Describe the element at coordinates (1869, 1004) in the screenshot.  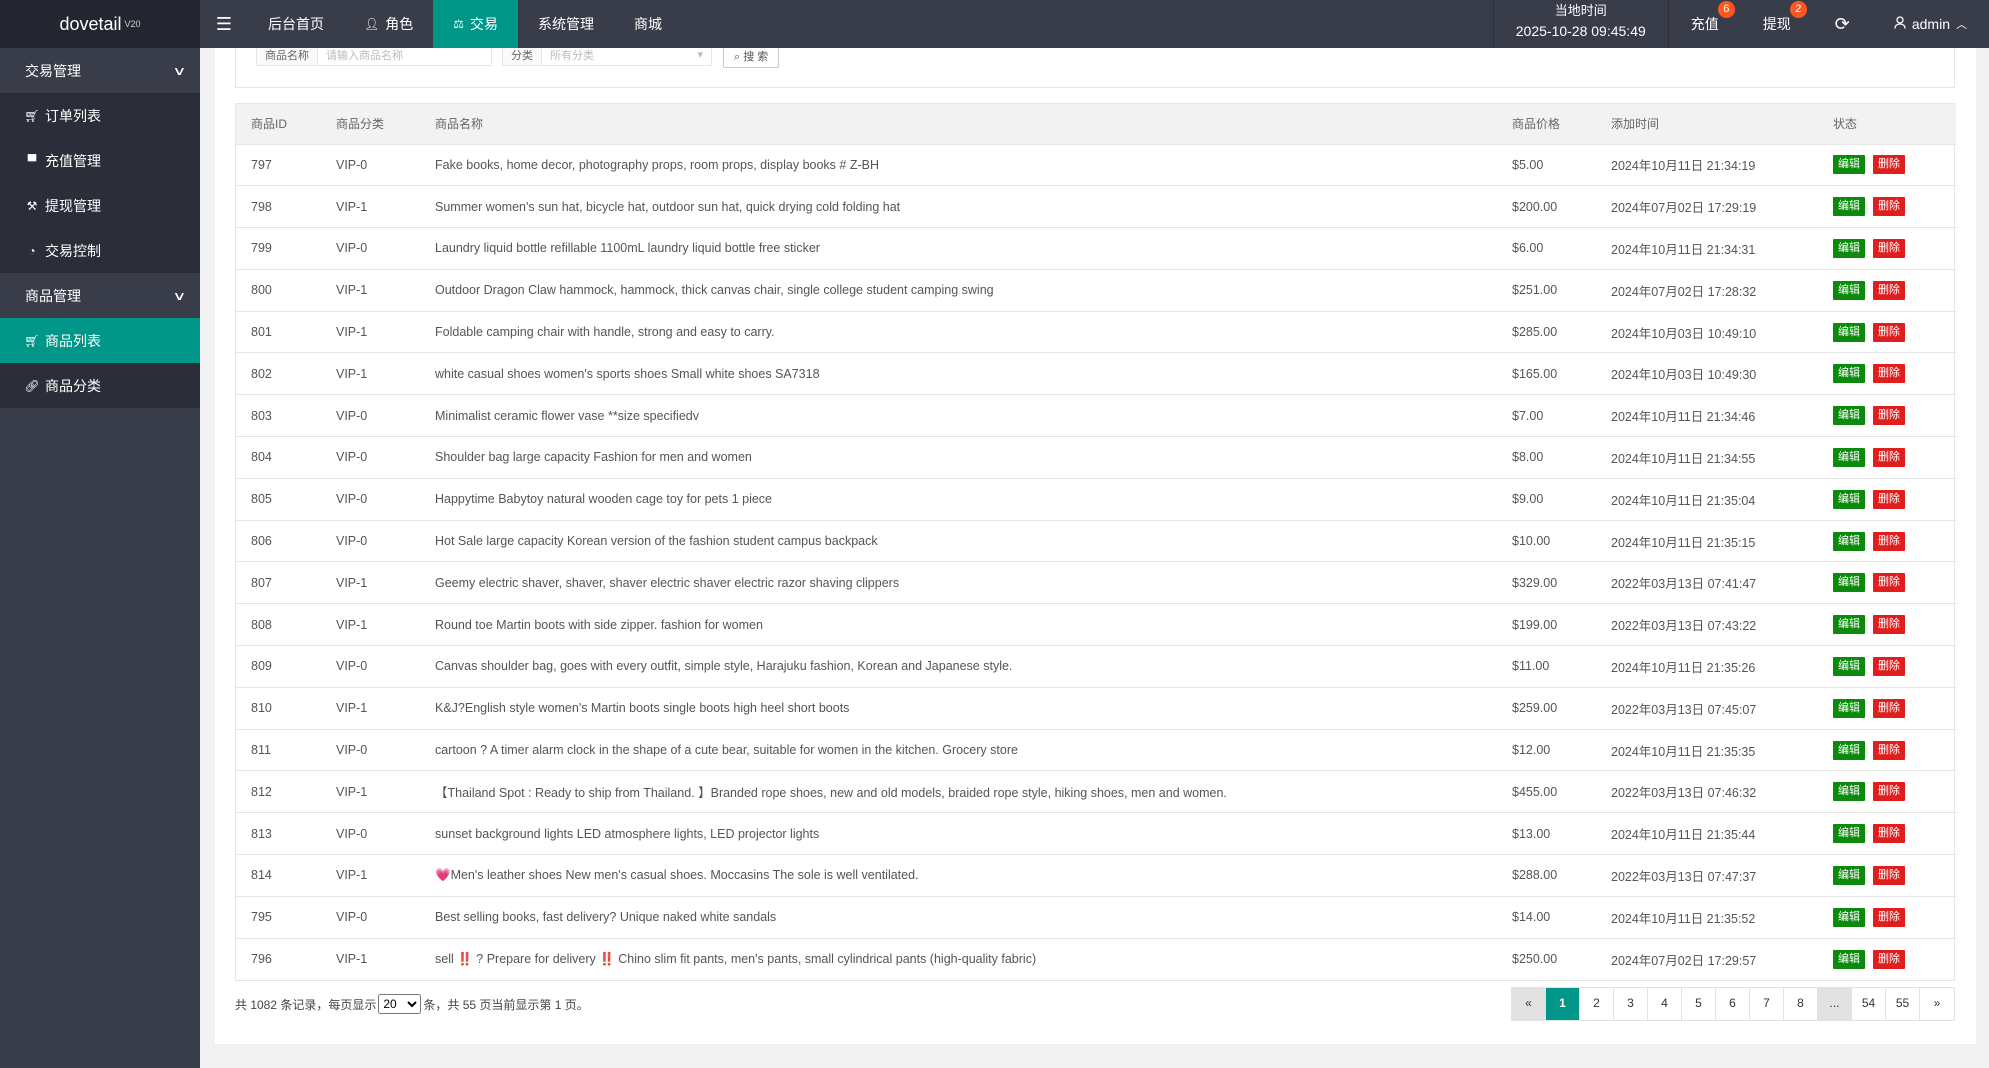
I see `page-button: 54` at that location.